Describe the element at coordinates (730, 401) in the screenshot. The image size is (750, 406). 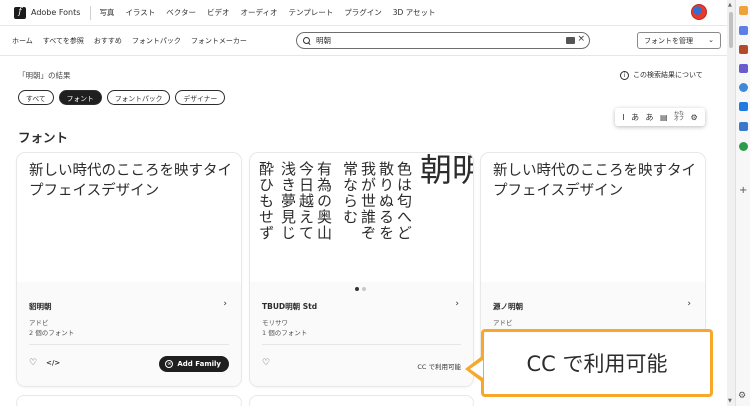
I see `scroll-down-icon: ▼` at that location.